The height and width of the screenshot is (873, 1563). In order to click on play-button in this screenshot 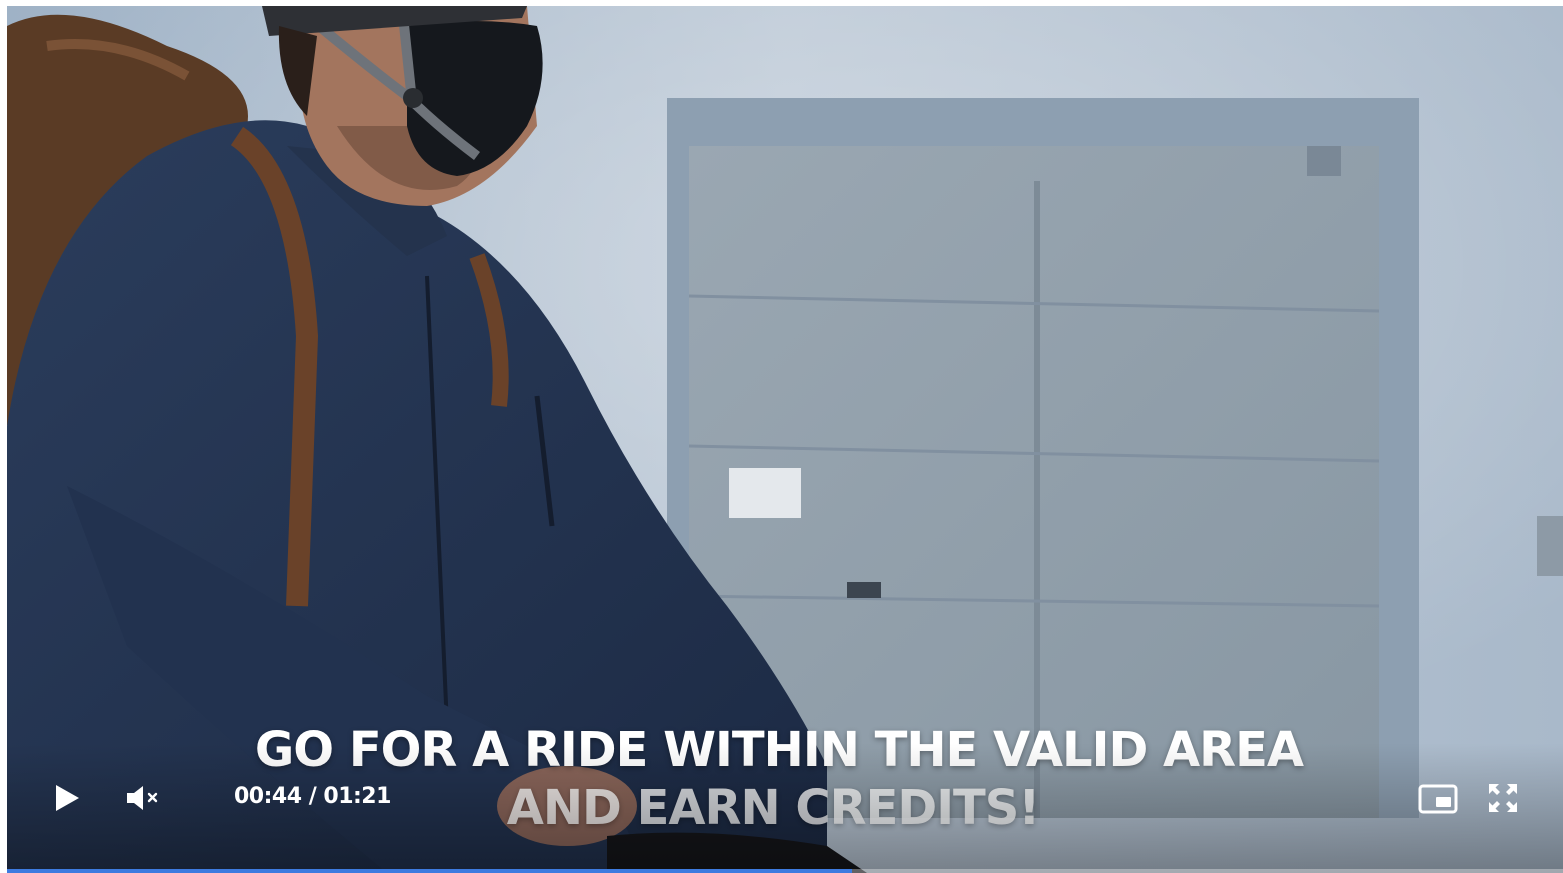, I will do `click(67, 798)`.